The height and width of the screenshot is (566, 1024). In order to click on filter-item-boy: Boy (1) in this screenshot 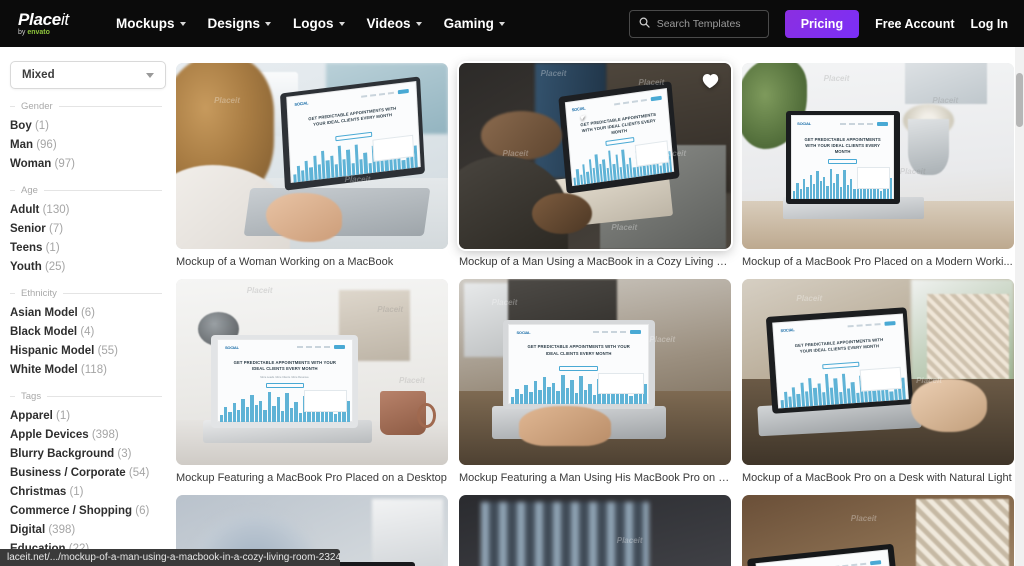, I will do `click(93, 125)`.